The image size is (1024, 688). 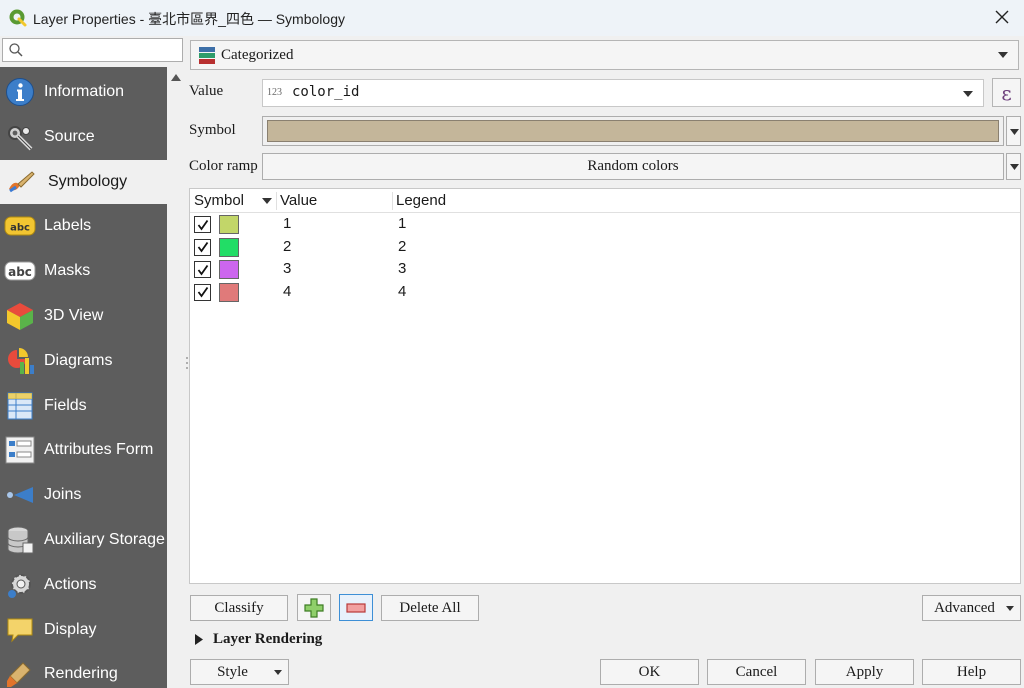 What do you see at coordinates (99, 450) in the screenshot?
I see `sidebar-item-label: Attributes Form` at bounding box center [99, 450].